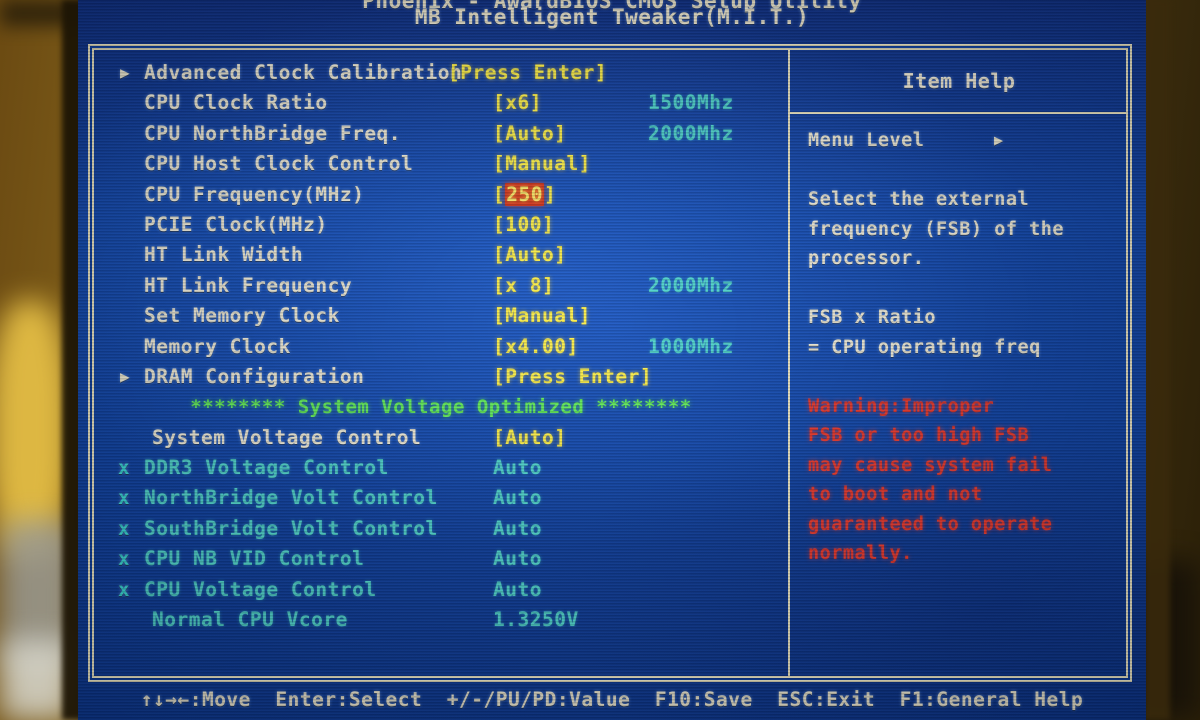 This screenshot has width=1200, height=720. What do you see at coordinates (441, 255) in the screenshot?
I see `menu-row-ht-link-width: HT Link Width [Auto]` at bounding box center [441, 255].